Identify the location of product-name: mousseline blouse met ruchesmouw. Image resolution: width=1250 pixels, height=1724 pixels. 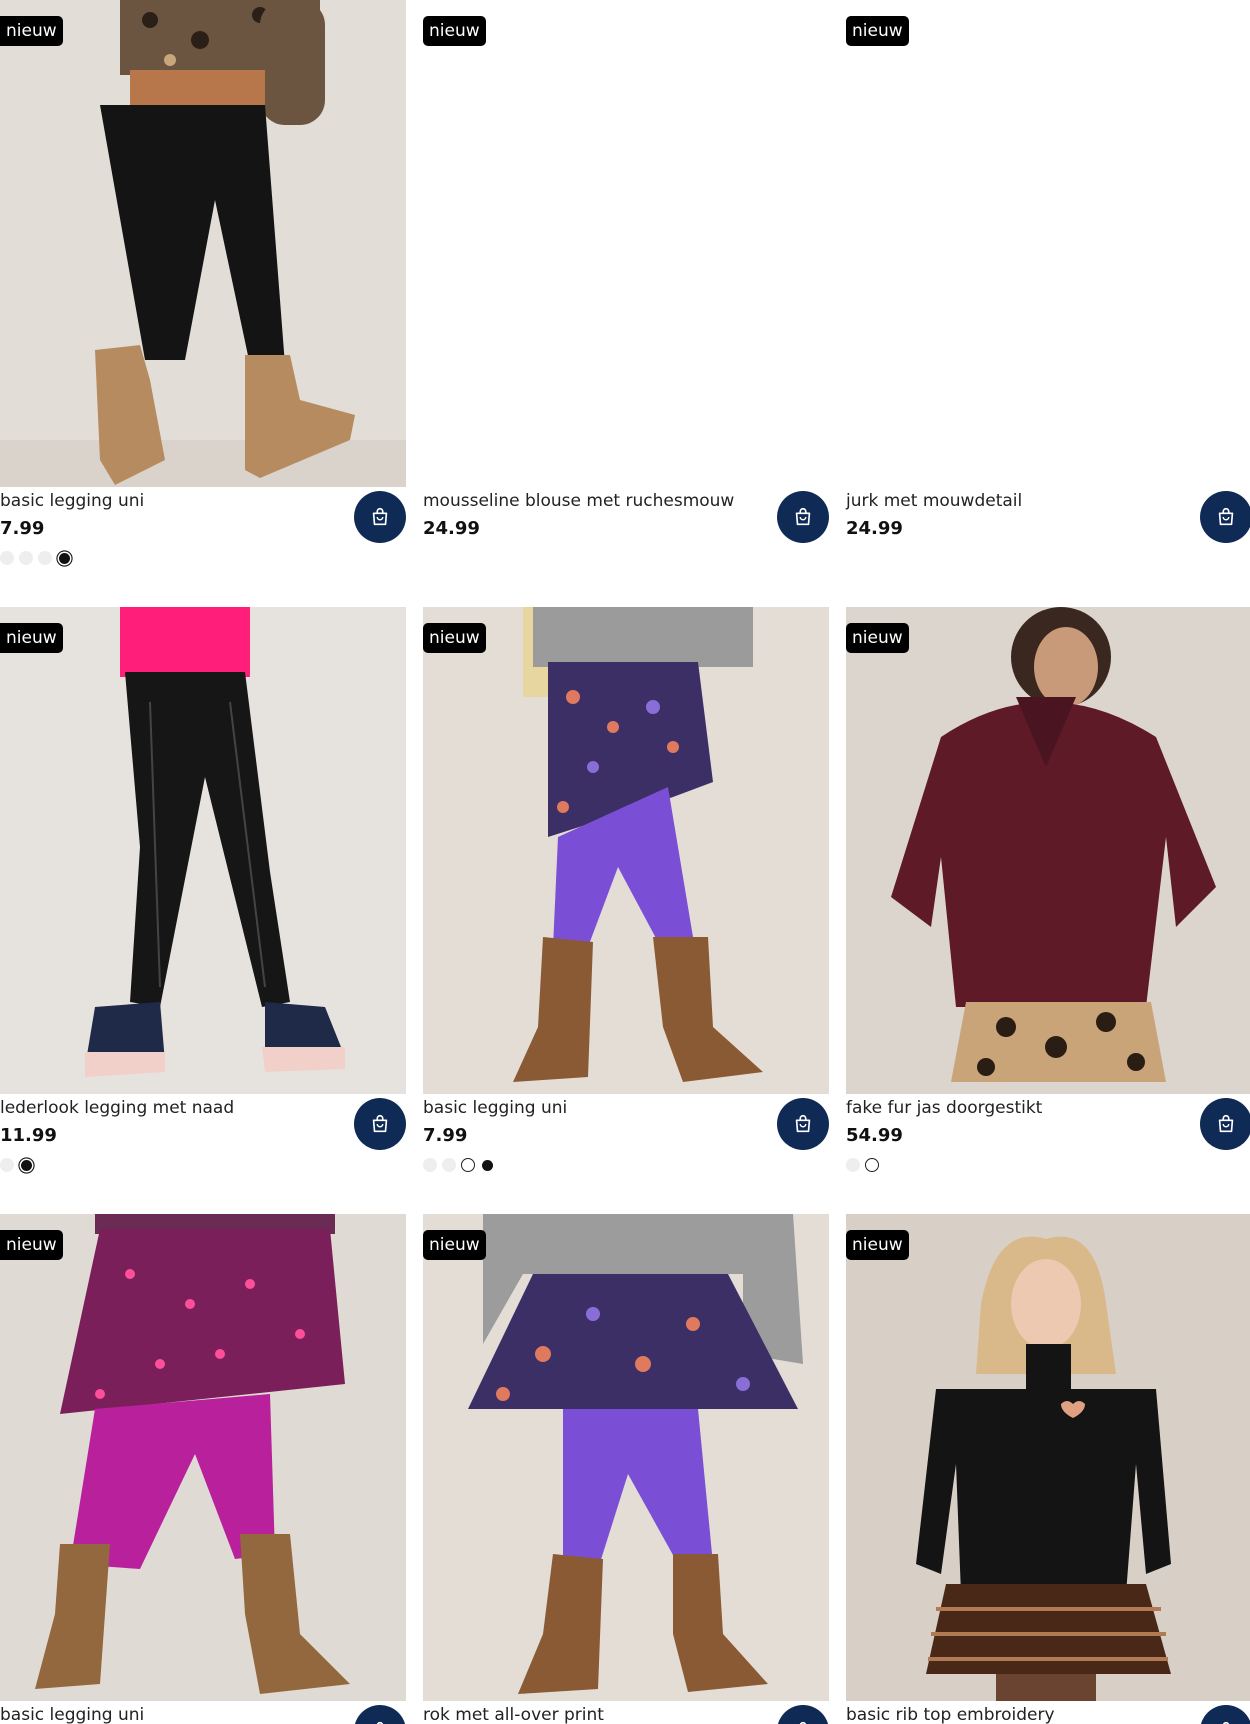
(578, 501).